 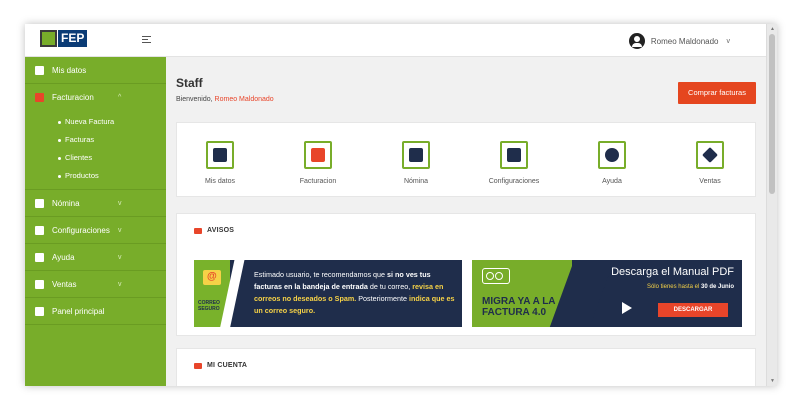 What do you see at coordinates (772, 29) in the screenshot?
I see `scroll-up-icon: ▲` at bounding box center [772, 29].